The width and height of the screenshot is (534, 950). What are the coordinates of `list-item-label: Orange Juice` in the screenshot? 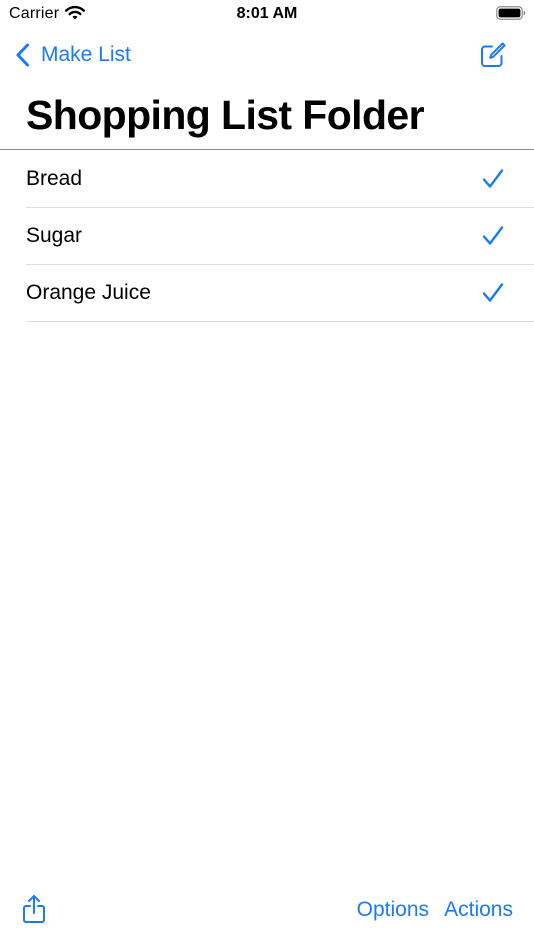 It's located at (88, 292).